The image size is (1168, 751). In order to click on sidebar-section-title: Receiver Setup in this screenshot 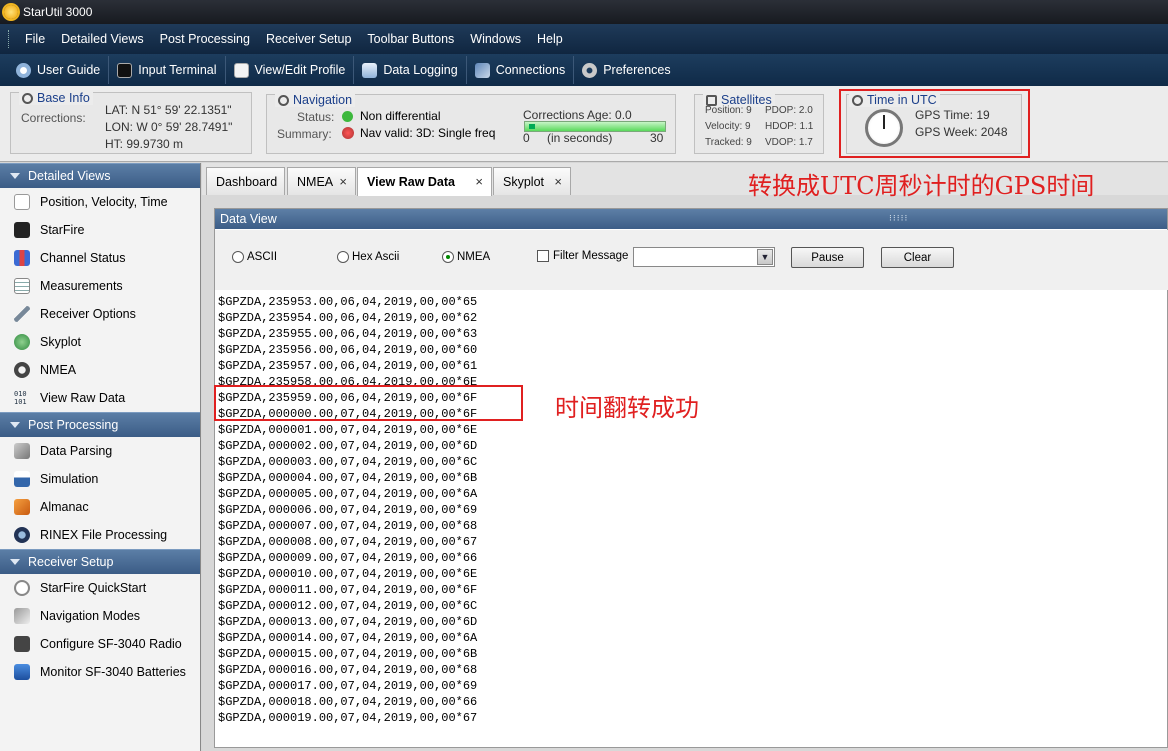, I will do `click(71, 562)`.